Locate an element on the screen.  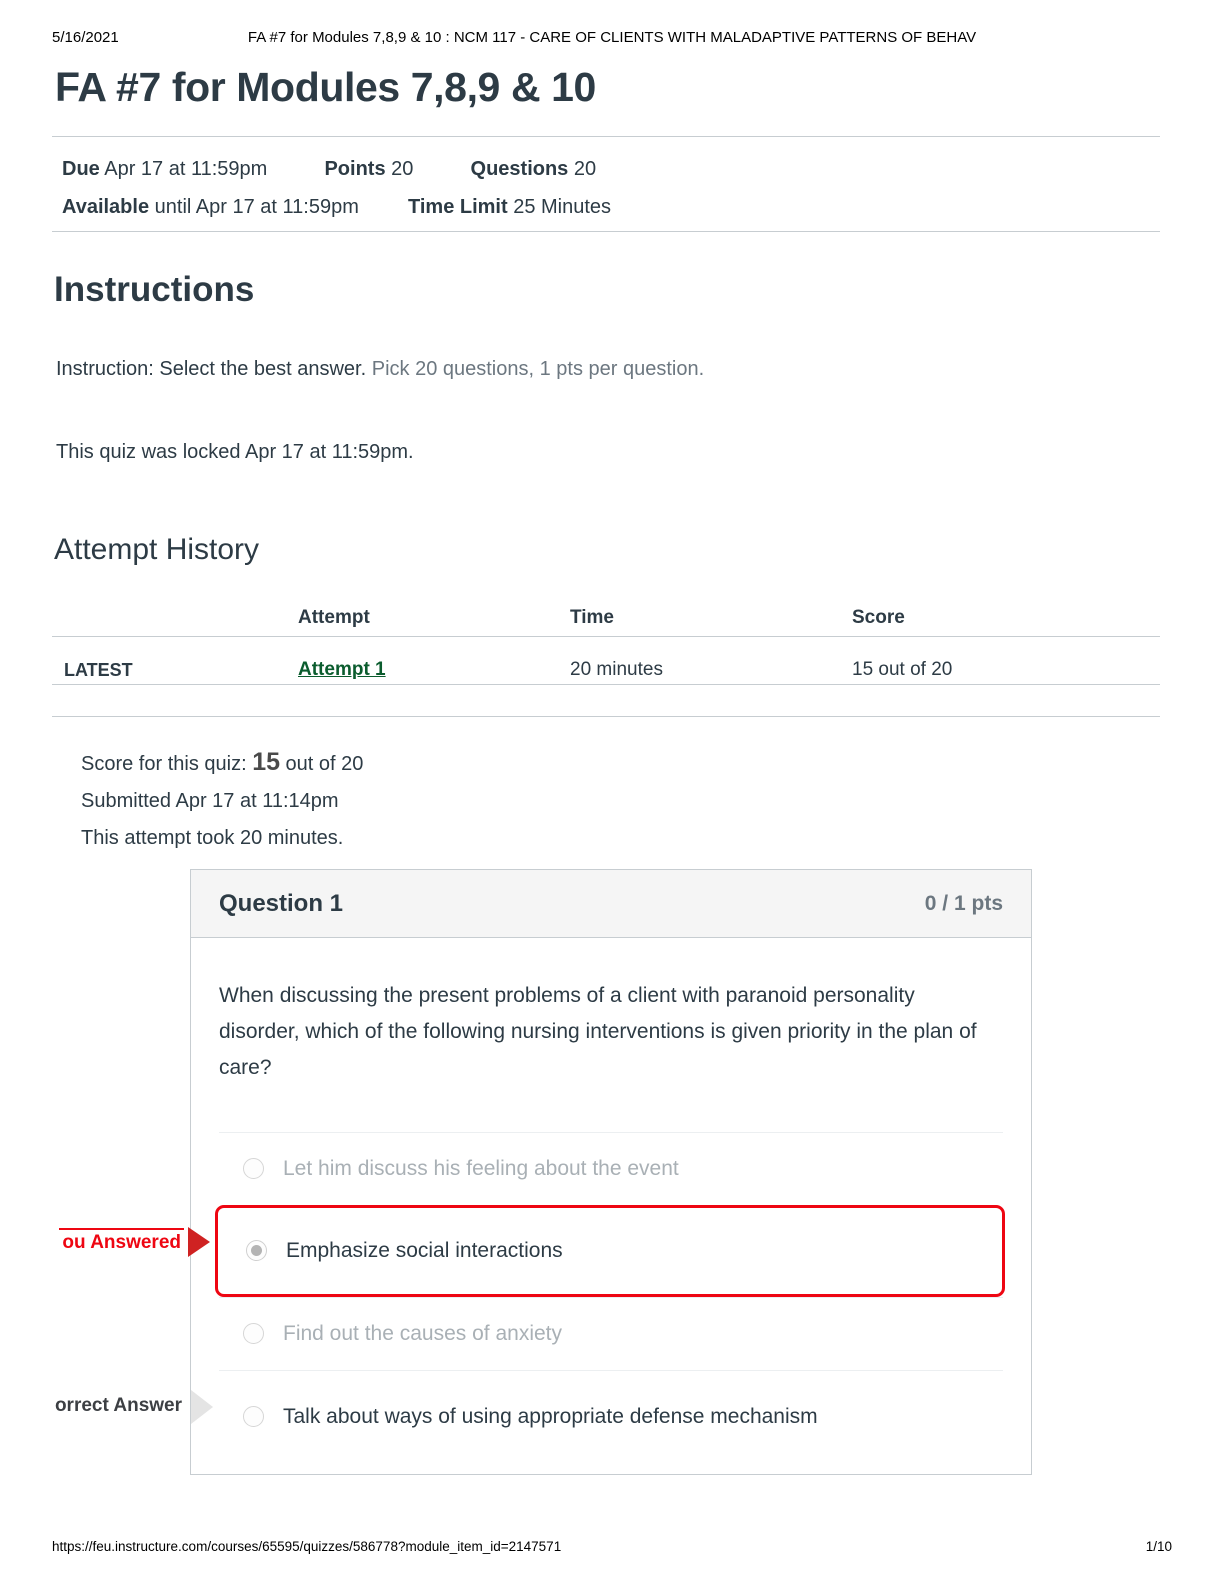
radio-icon-selected is located at coordinates (256, 1250).